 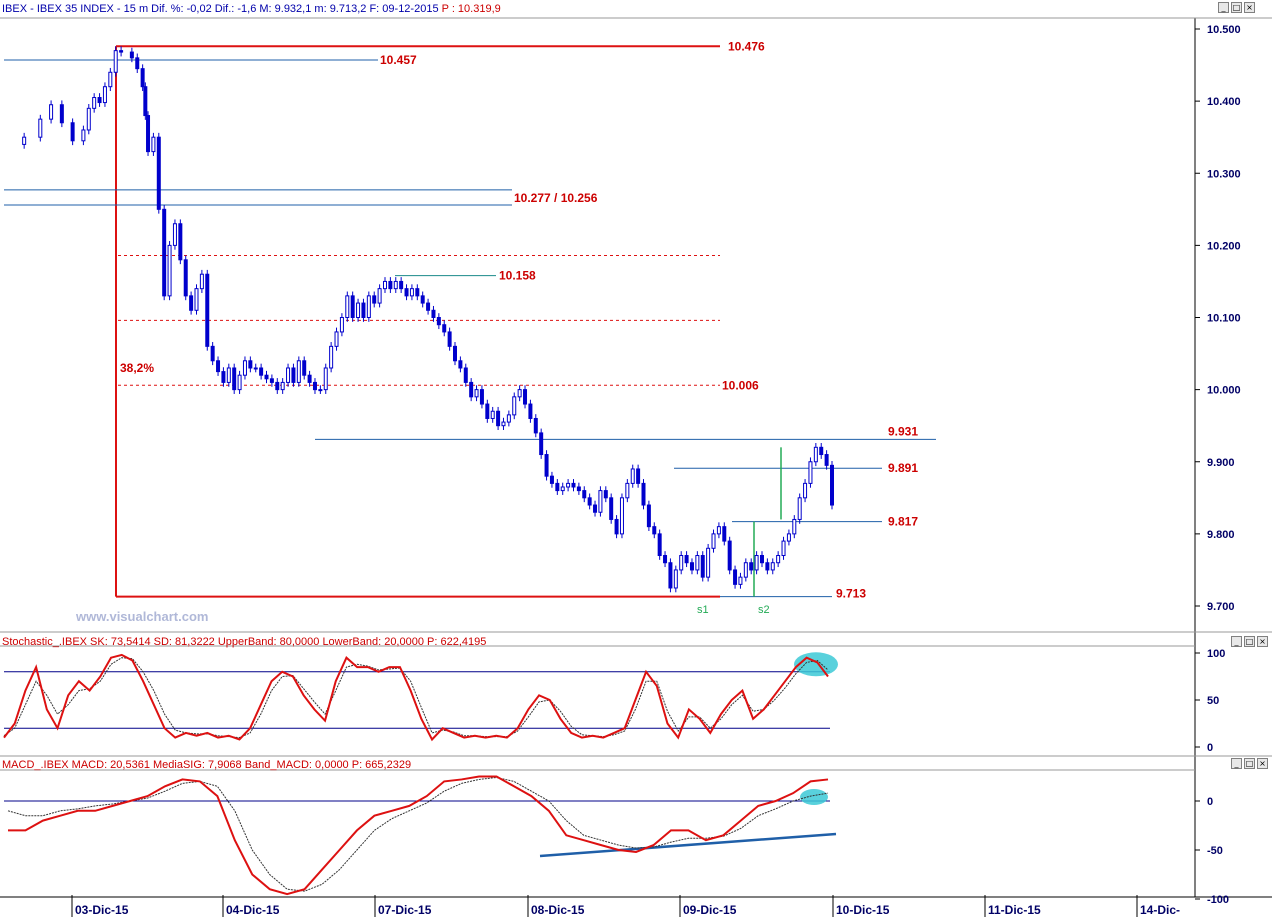 What do you see at coordinates (1221, 535) in the screenshot?
I see `y-tick-label: 9.800` at bounding box center [1221, 535].